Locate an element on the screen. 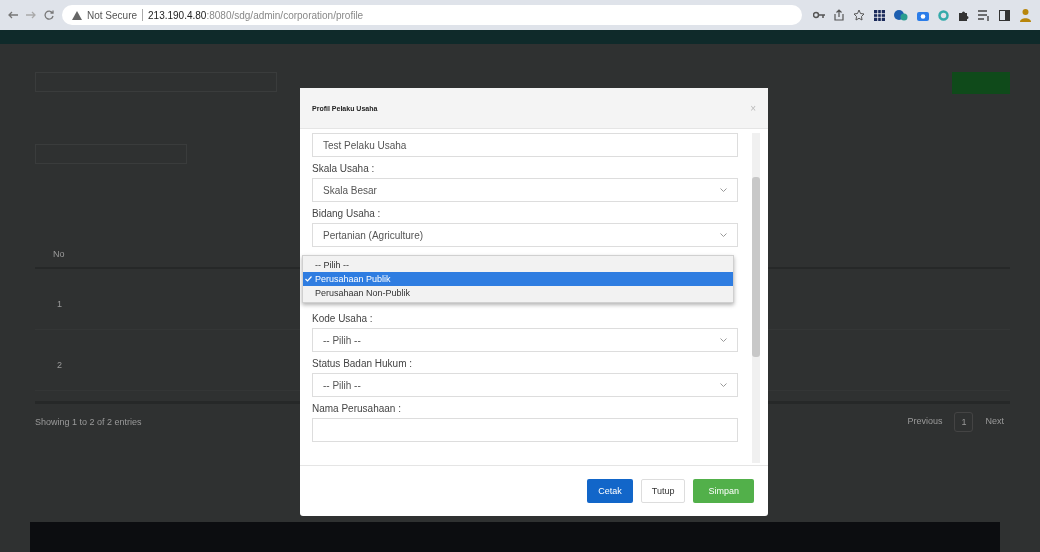  camera-icon is located at coordinates (923, 15).